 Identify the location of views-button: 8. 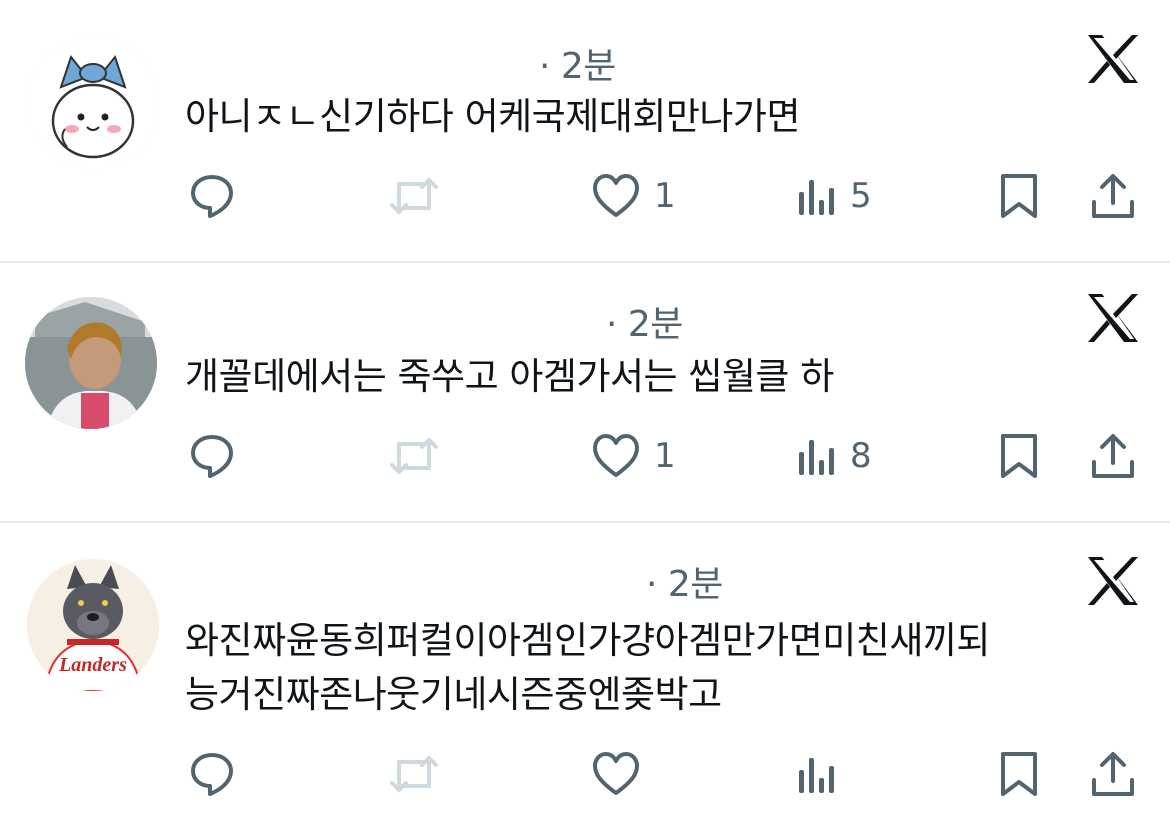
(835, 456).